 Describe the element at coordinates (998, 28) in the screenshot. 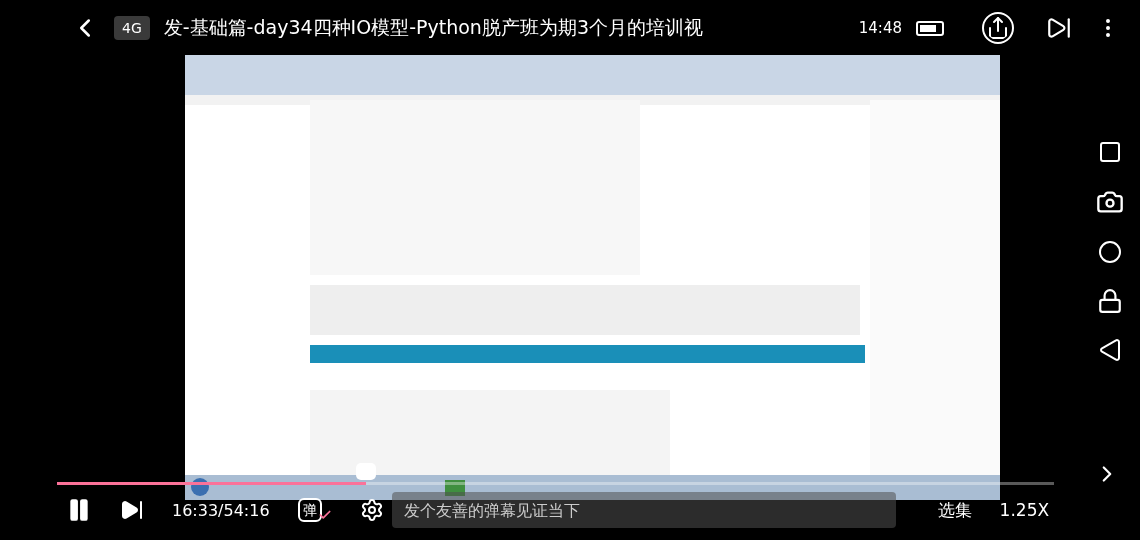

I see `upload-circle-icon` at that location.